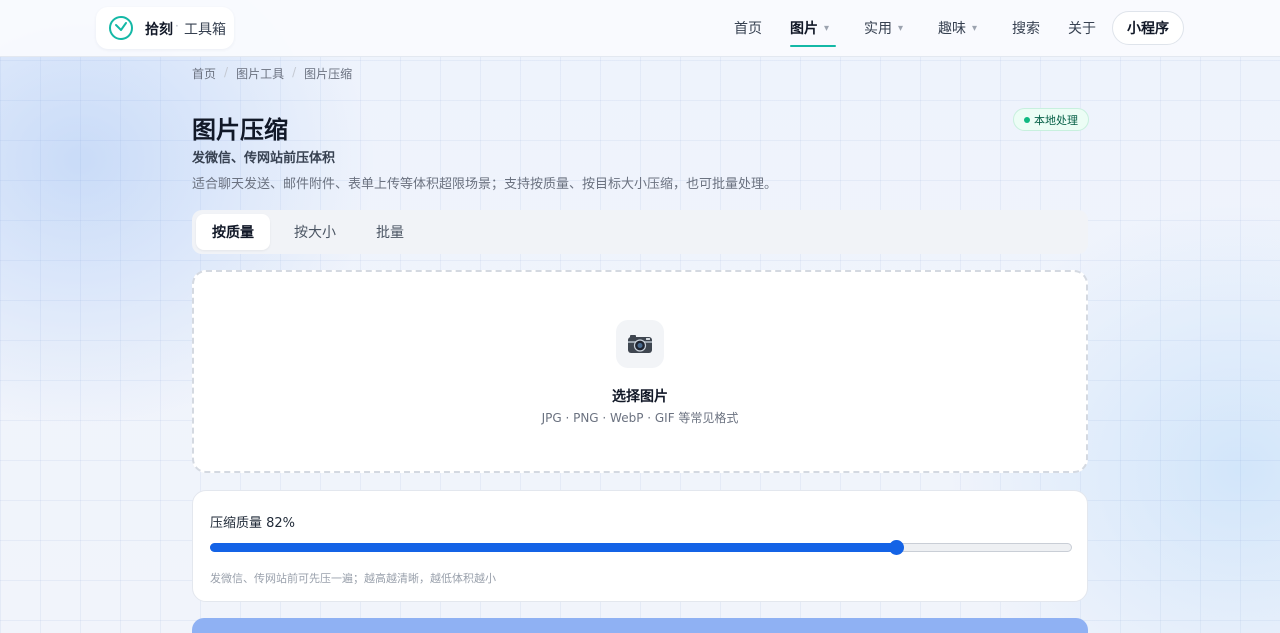 The image size is (1280, 633). Describe the element at coordinates (552, 547) in the screenshot. I see `quality-slider-fill` at that location.